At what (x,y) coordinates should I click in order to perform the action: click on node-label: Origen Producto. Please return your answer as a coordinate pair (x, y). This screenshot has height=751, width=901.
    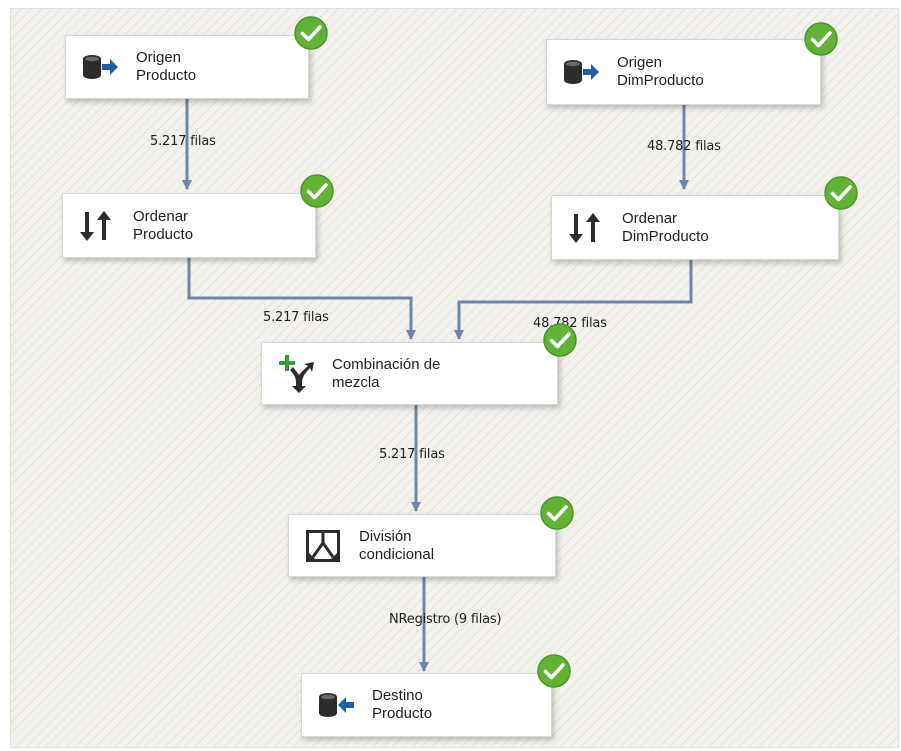
    Looking at the image, I should click on (166, 67).